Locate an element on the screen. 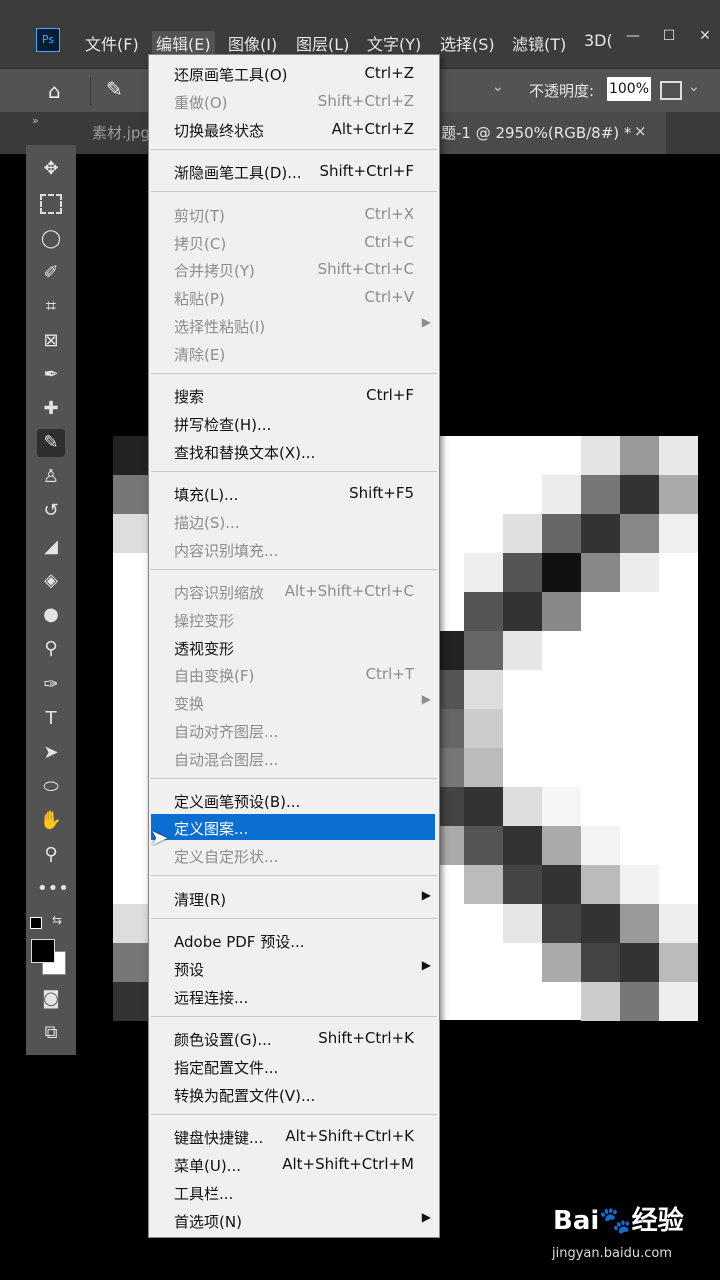 Image resolution: width=720 pixels, height=1280 pixels. quick-mask-icon: ◙ is located at coordinates (51, 999).